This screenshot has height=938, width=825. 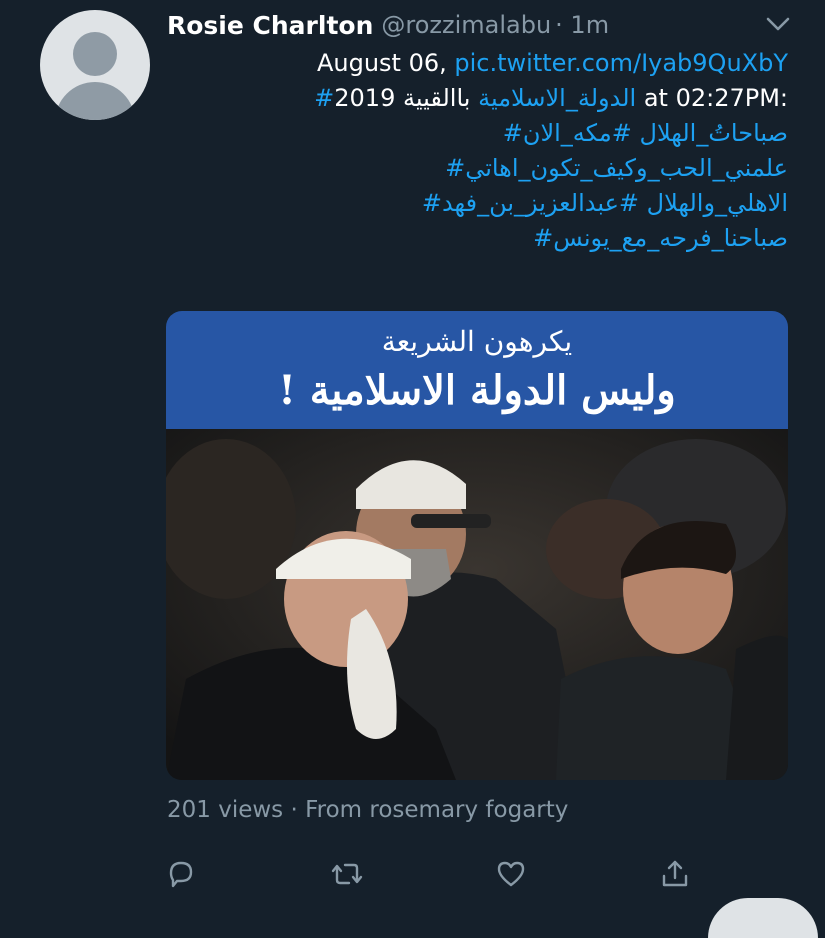 I want to click on tweet-header: Rosie Charlton @rozzimalabu · 1m, so click(x=477, y=25).